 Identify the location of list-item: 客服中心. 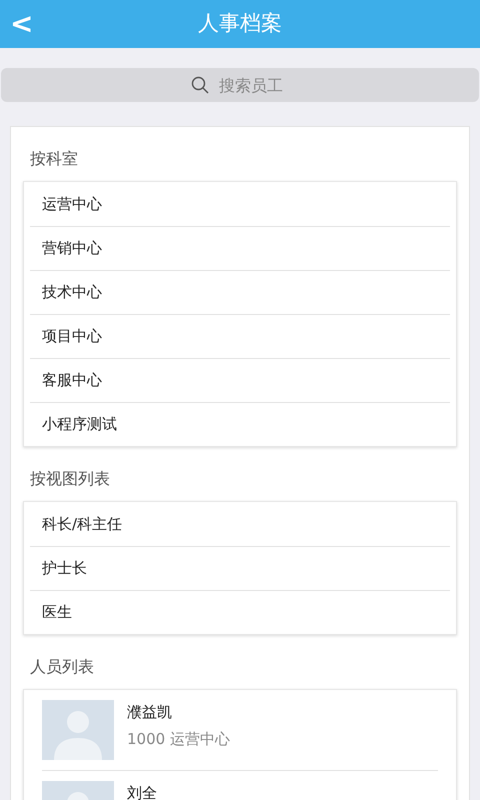
(240, 380).